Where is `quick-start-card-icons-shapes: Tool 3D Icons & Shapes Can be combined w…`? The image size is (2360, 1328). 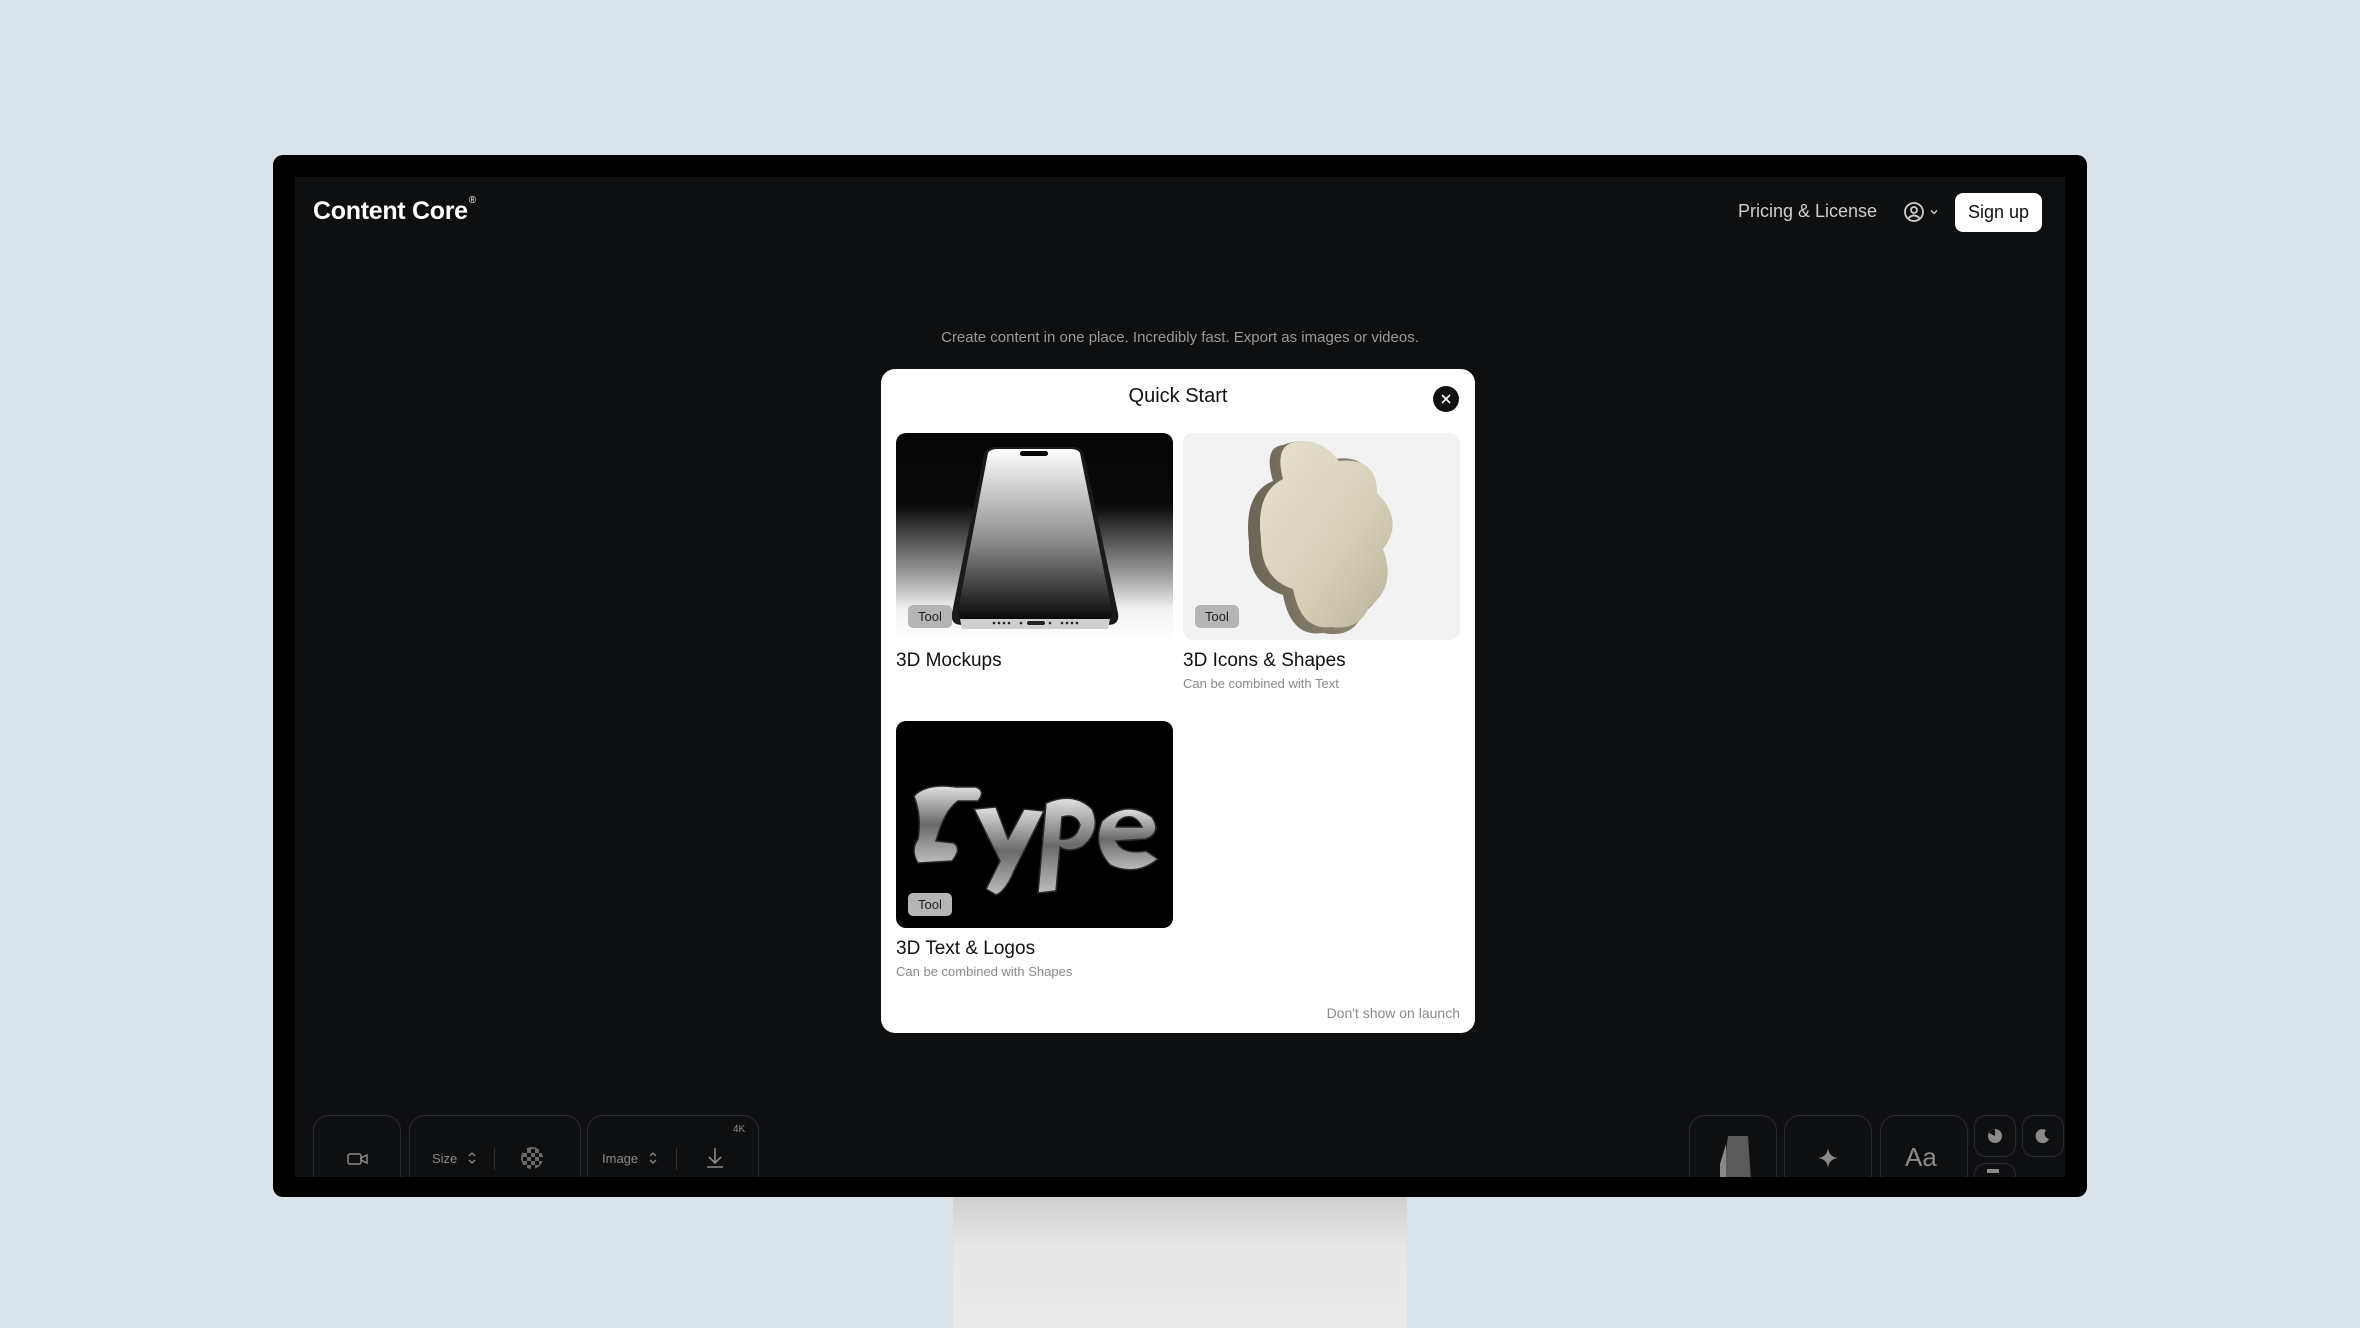 quick-start-card-icons-shapes: Tool 3D Icons & Shapes Can be combined w… is located at coordinates (1321, 562).